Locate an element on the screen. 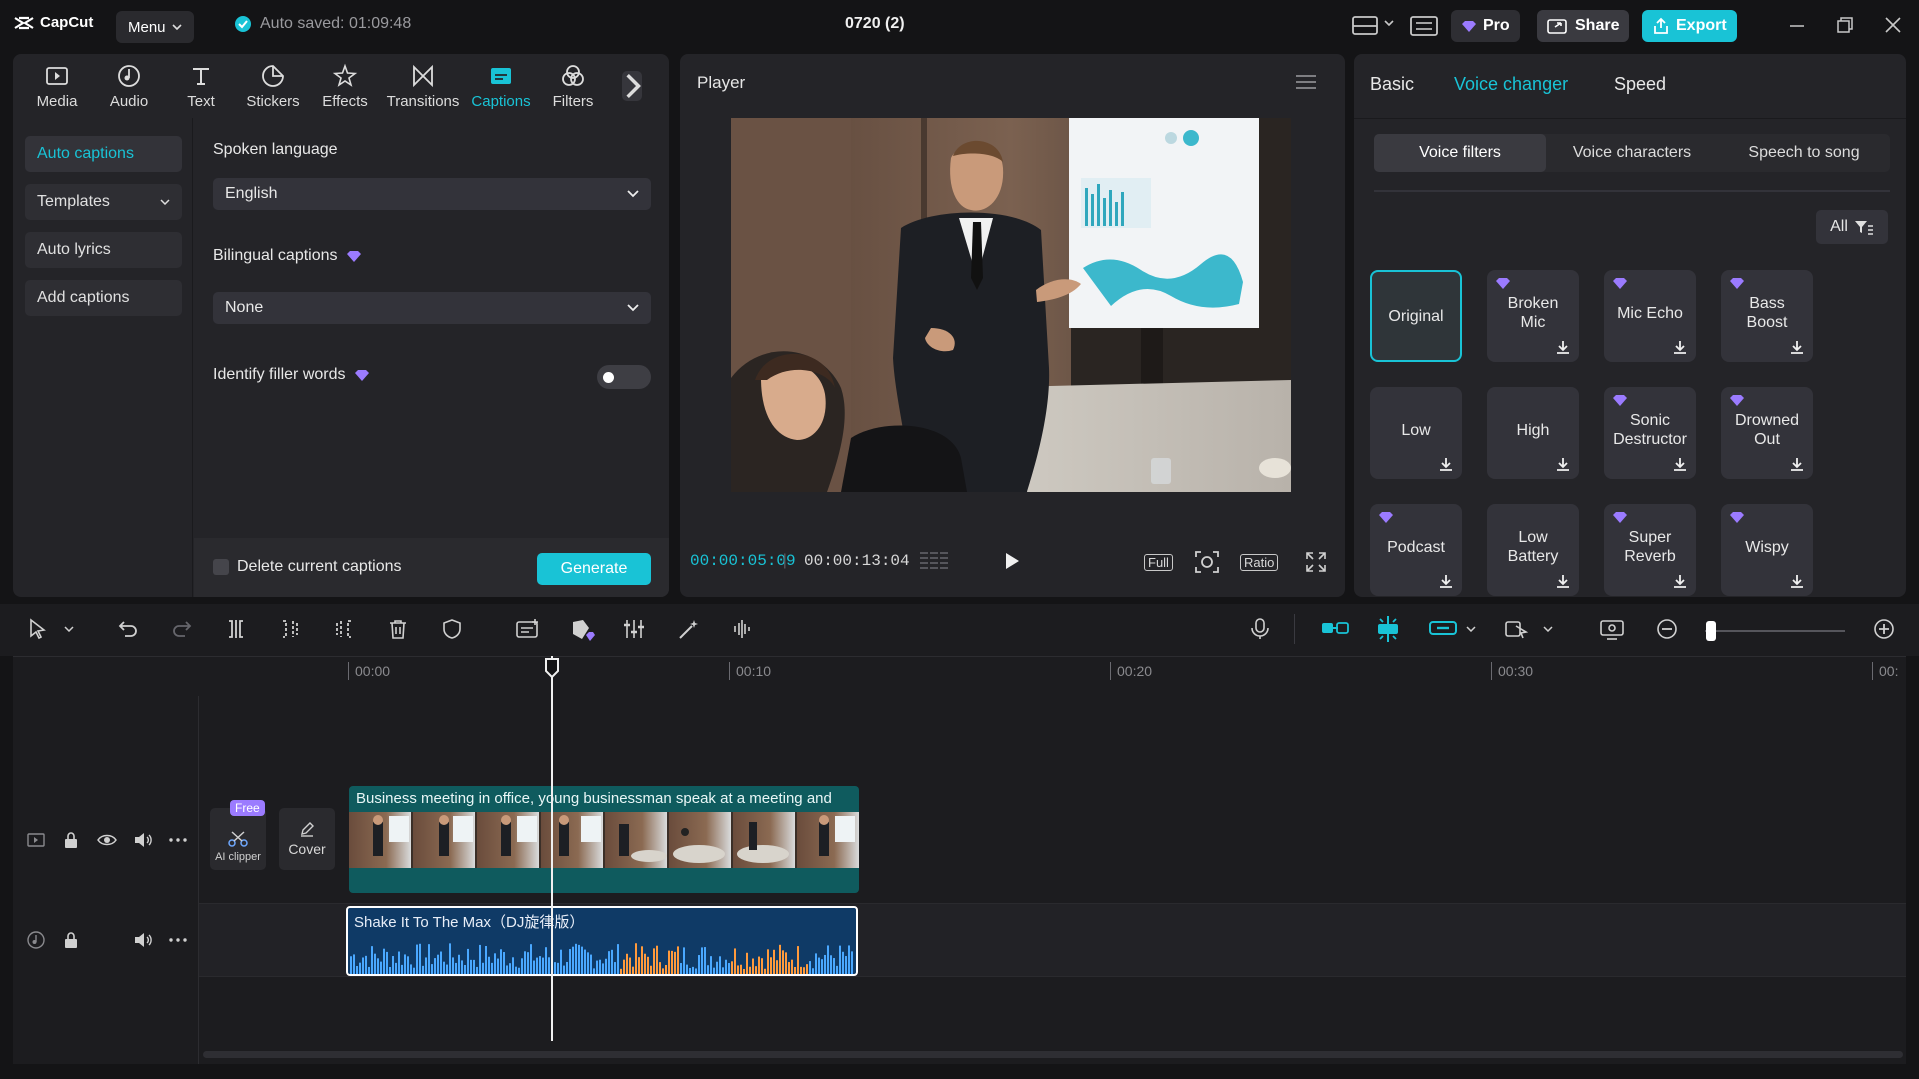  voice-filter-drowned-out: Drowned Out is located at coordinates (1767, 433).